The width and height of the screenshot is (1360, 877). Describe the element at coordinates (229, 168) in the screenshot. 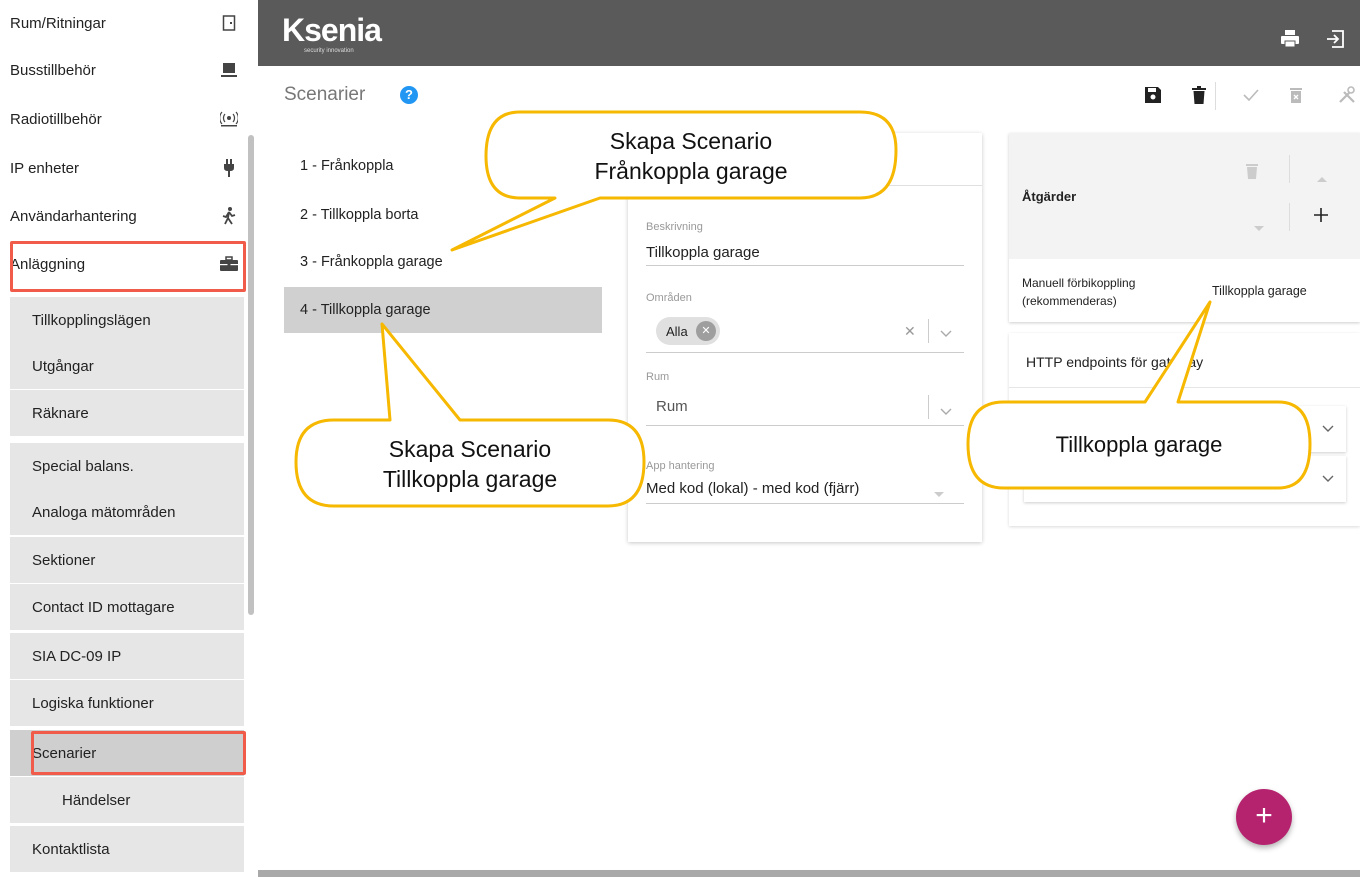

I see `plug-icon` at that location.